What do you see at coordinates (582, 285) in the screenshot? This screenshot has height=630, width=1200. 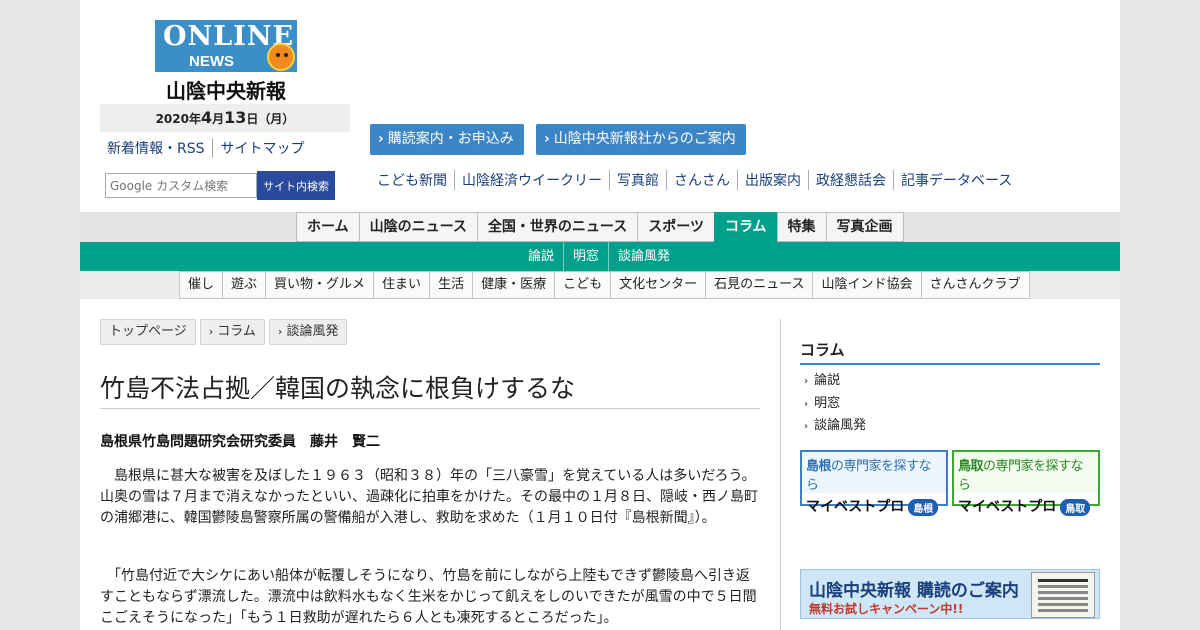 I see `category-kids: こども` at bounding box center [582, 285].